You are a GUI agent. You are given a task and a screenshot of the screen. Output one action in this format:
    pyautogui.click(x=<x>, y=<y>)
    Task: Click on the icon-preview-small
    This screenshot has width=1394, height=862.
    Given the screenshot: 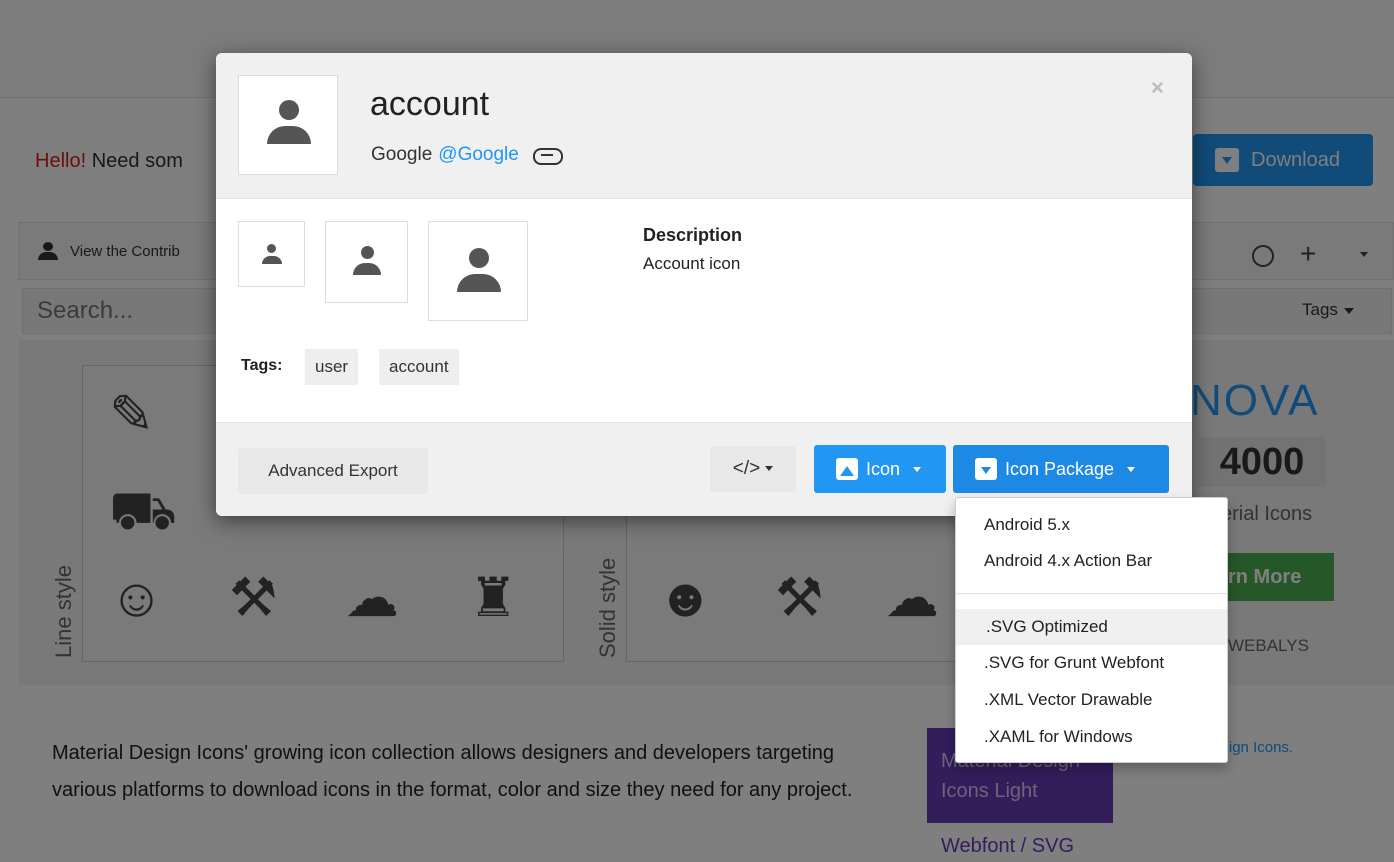 What is the action you would take?
    pyautogui.click(x=271, y=254)
    